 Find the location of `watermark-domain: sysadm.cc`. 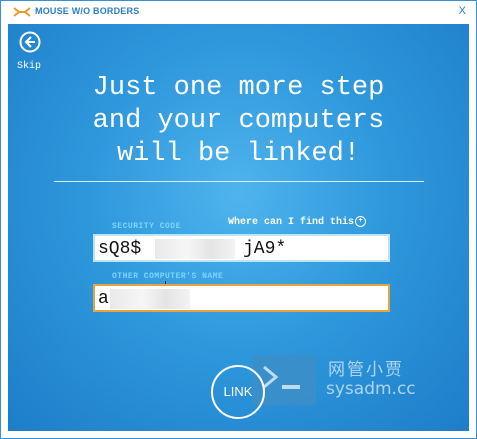

watermark-domain: sysadm.cc is located at coordinates (371, 389).